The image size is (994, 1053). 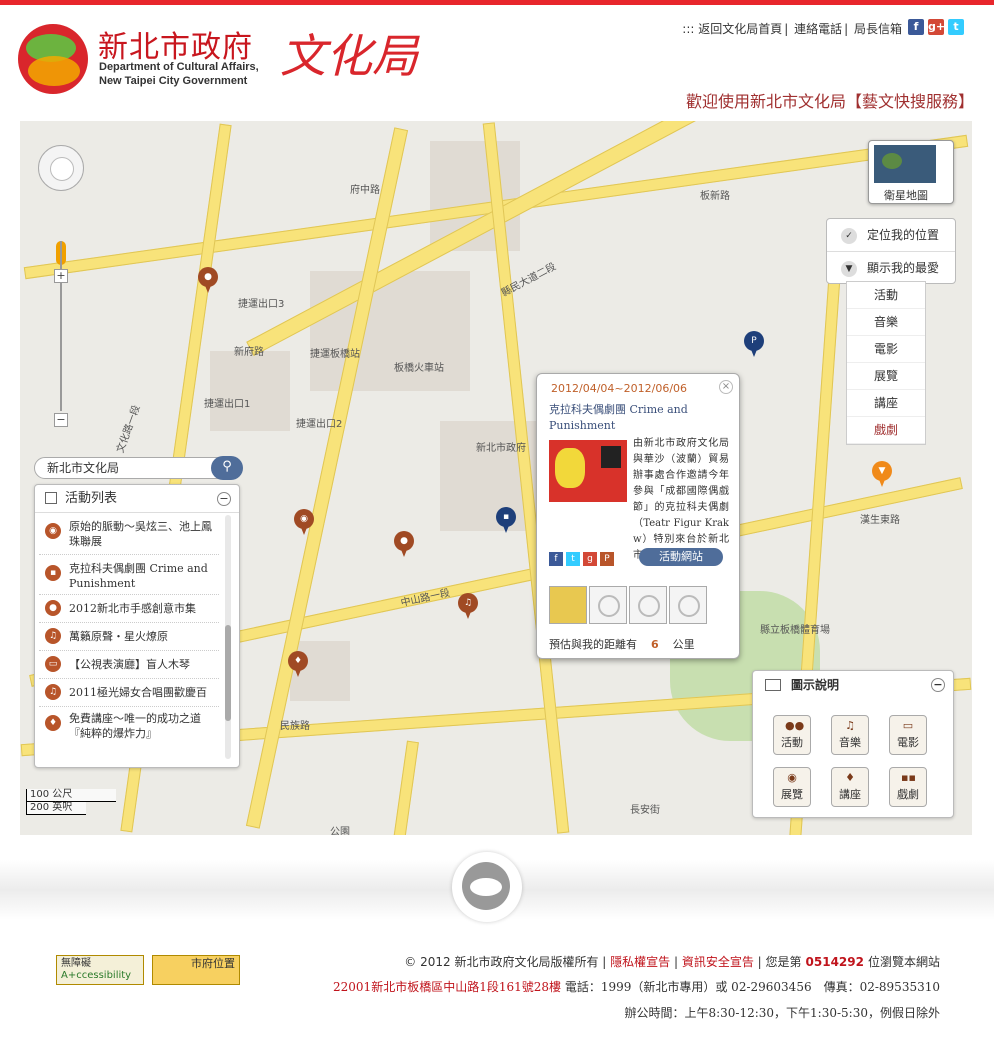 What do you see at coordinates (681, 557) in the screenshot?
I see `event-website-button: 活動網站` at bounding box center [681, 557].